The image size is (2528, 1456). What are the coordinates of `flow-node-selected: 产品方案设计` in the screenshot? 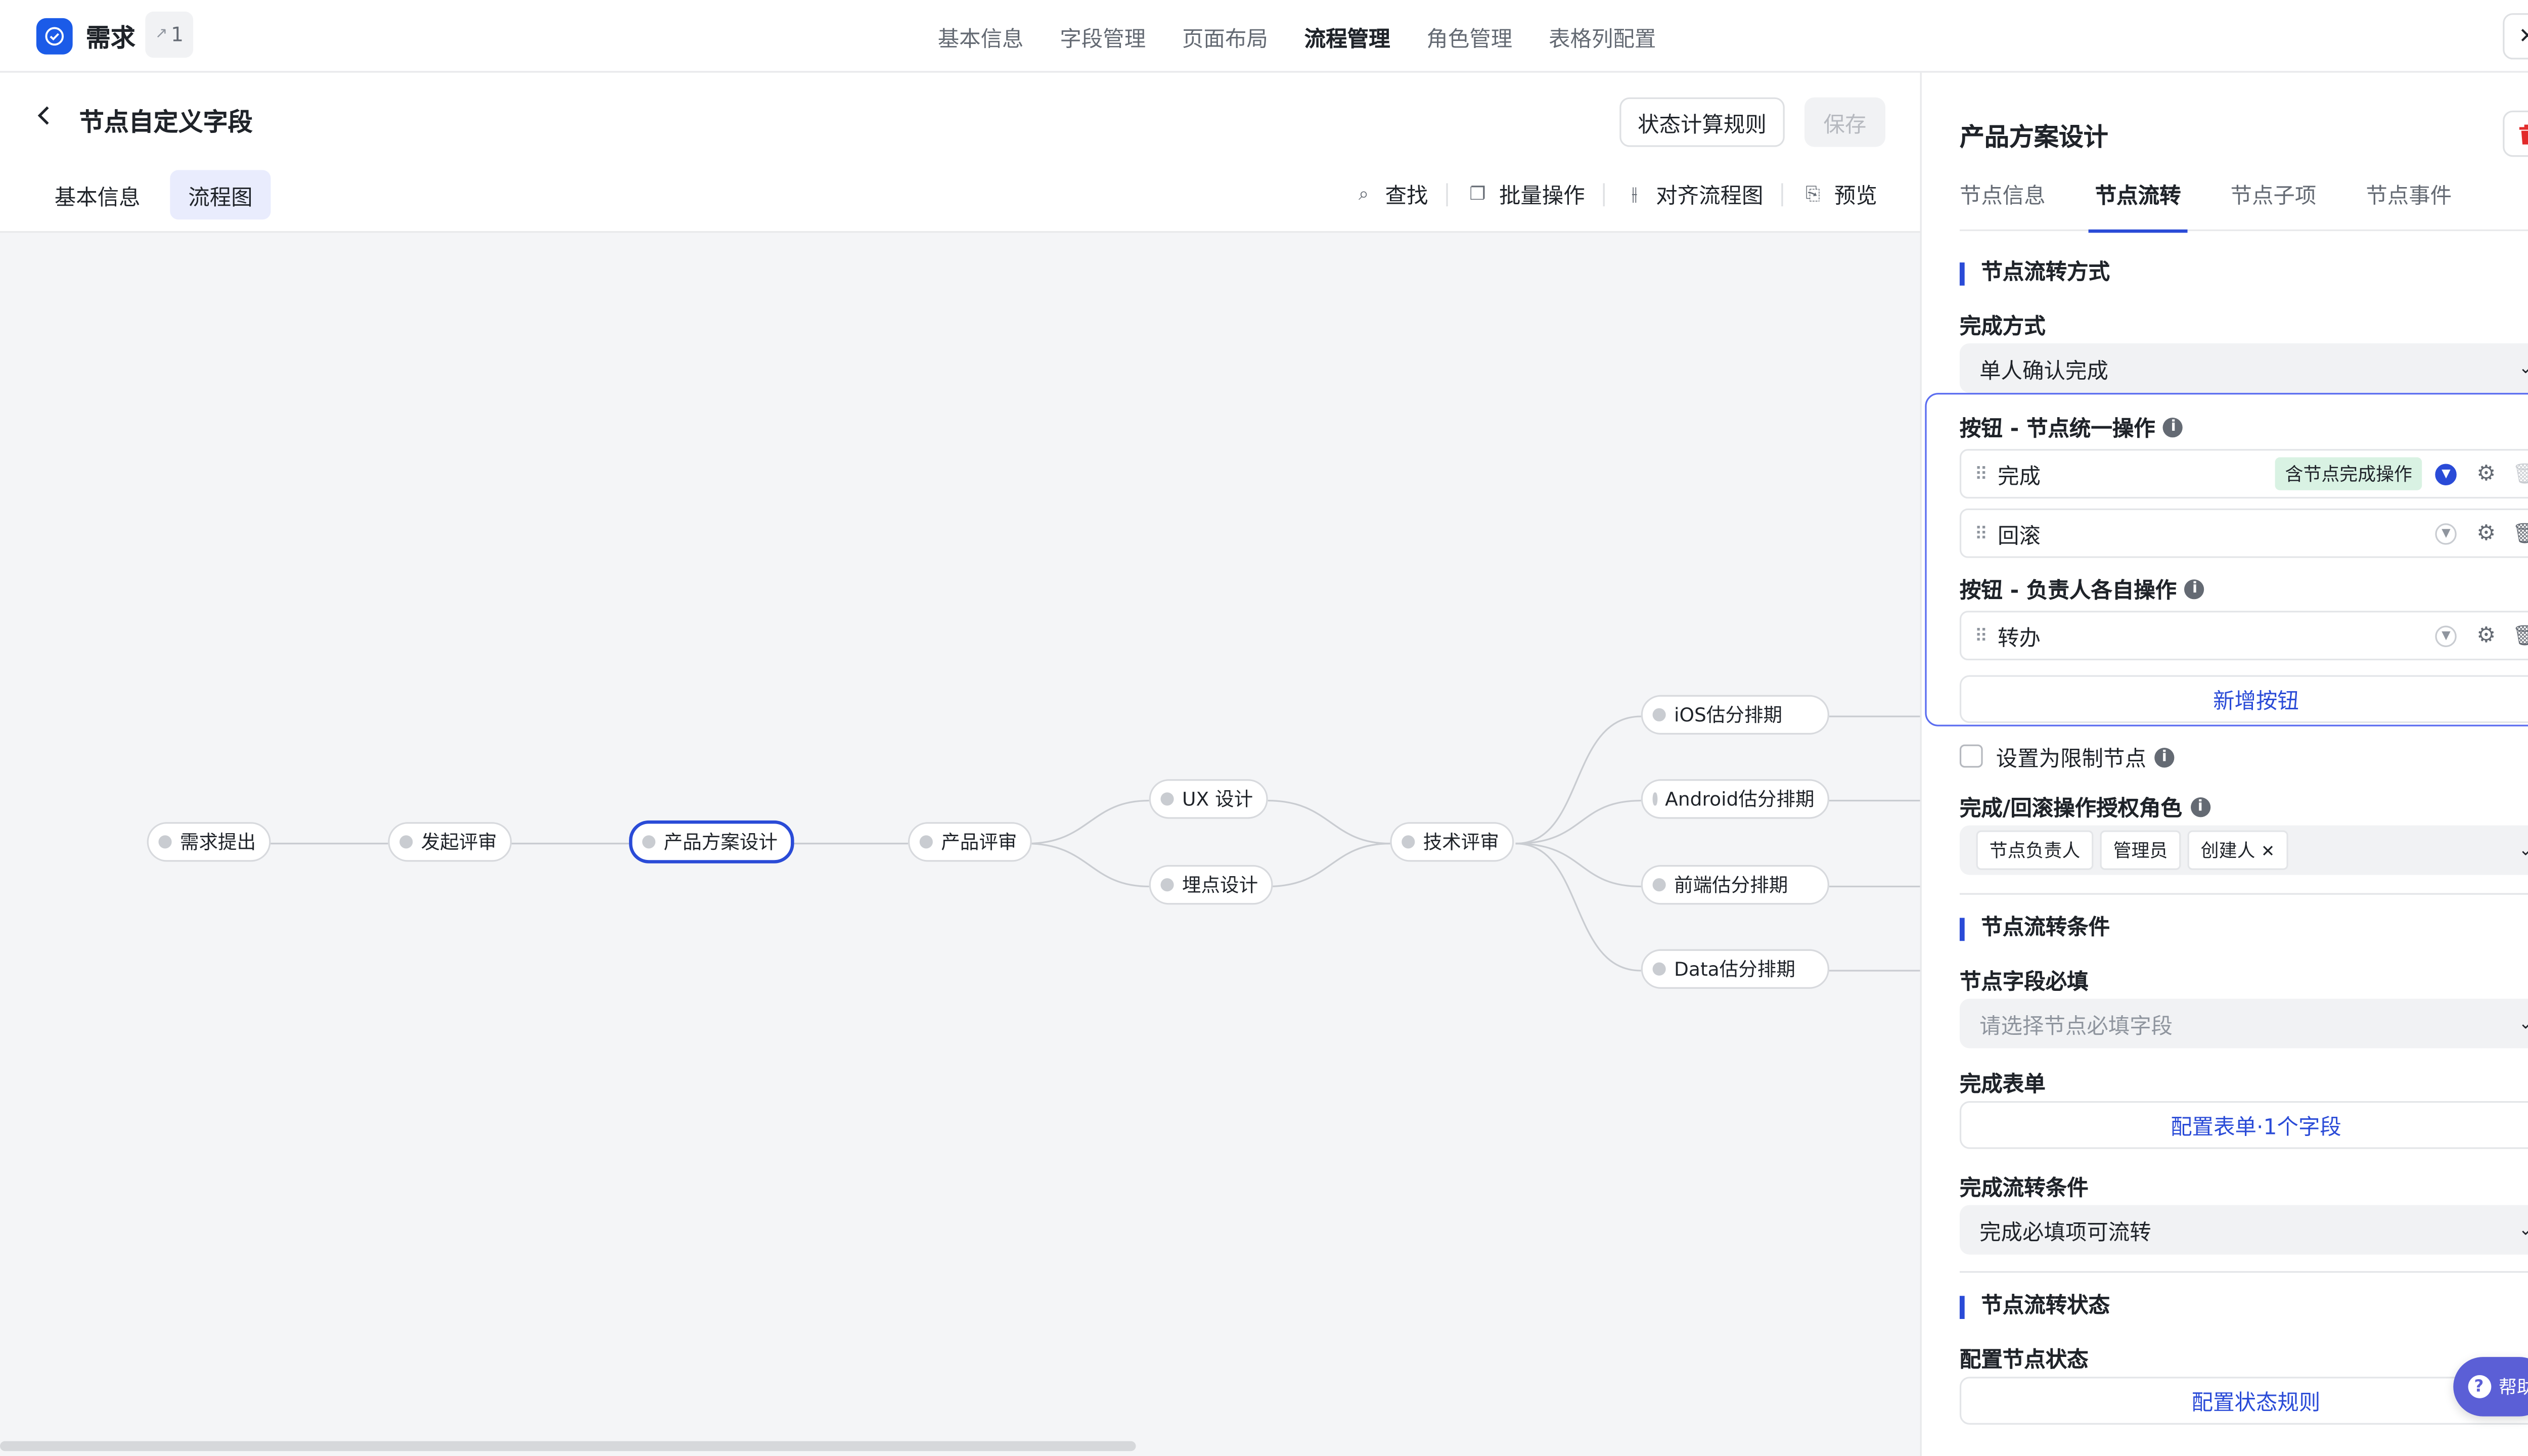 It's located at (712, 841).